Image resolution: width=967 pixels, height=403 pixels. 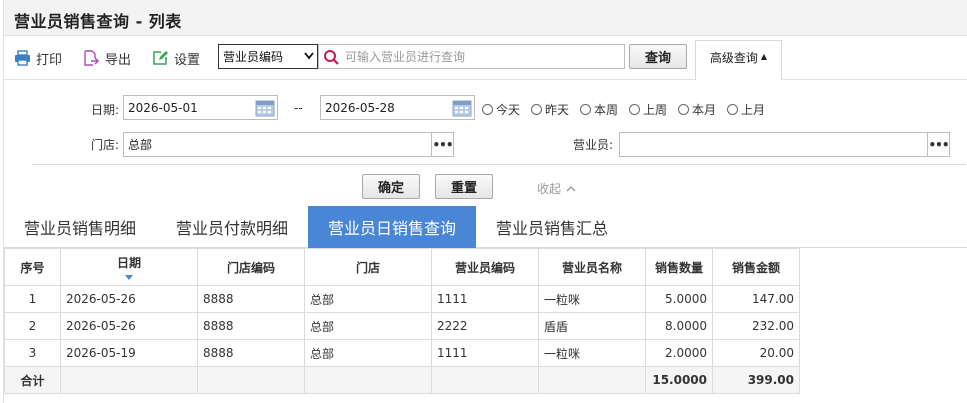 I want to click on range-radio-this-month: 本月, so click(x=697, y=109).